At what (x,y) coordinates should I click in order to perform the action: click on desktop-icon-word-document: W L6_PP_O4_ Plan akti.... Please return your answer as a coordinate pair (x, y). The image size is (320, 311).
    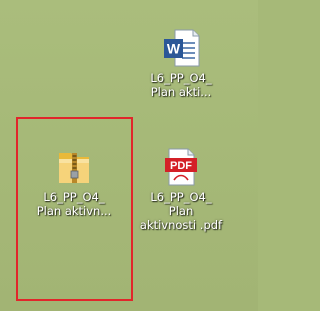
    Looking at the image, I should click on (181, 63).